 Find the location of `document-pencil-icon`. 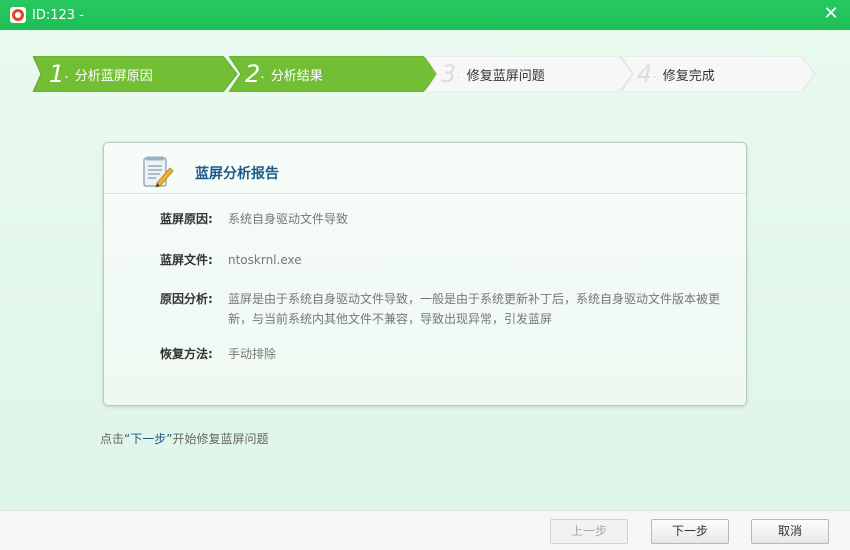

document-pencil-icon is located at coordinates (158, 172).